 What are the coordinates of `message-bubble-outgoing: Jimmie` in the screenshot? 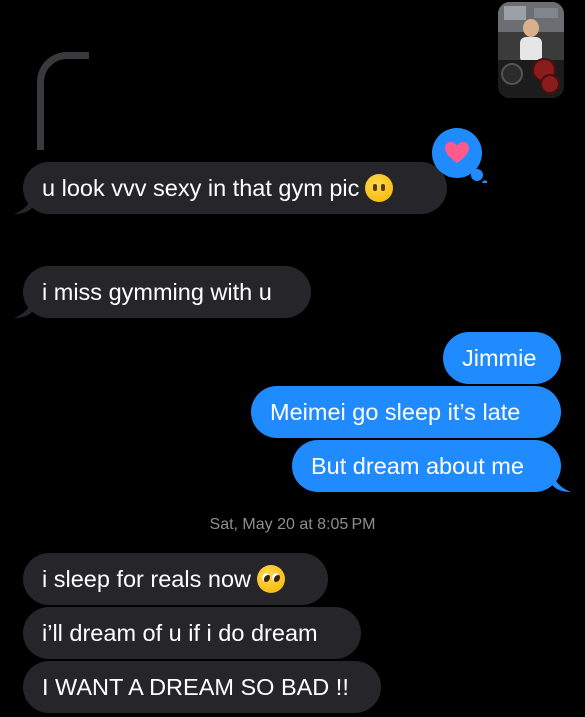 It's located at (502, 358).